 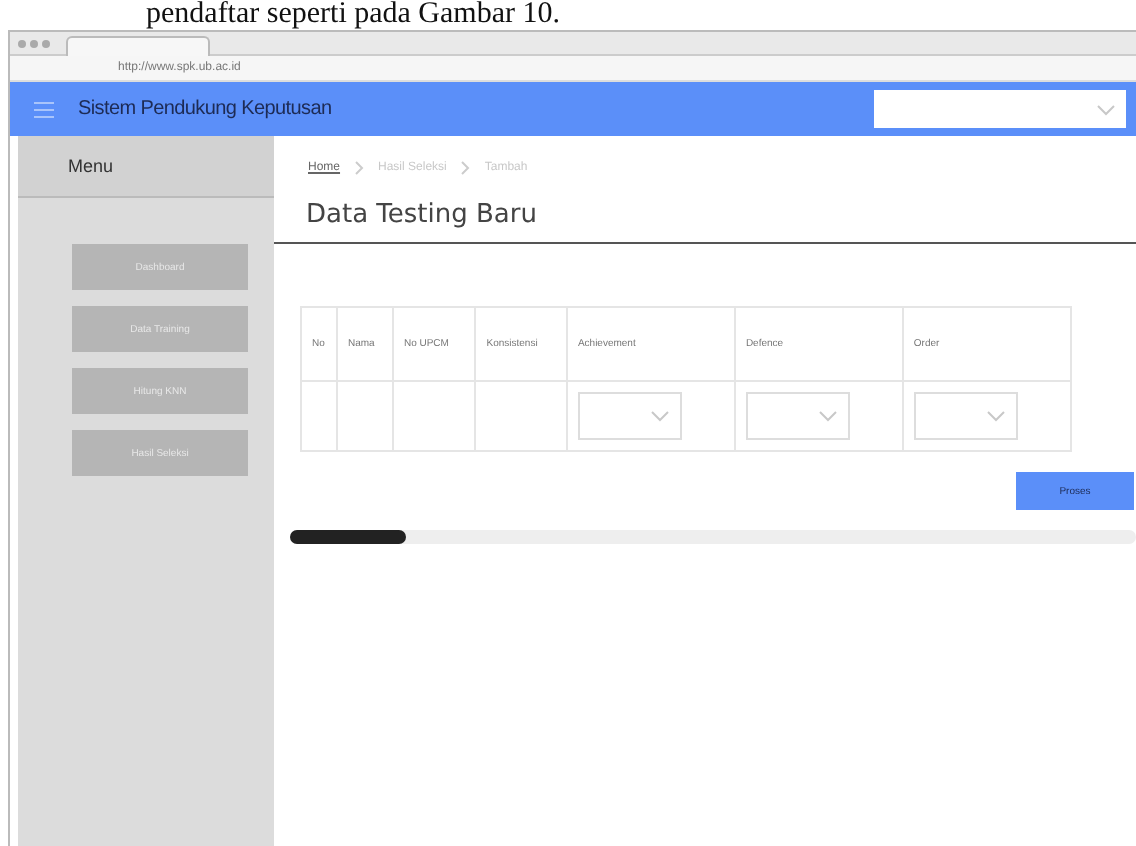 What do you see at coordinates (353, 15) in the screenshot?
I see `caption-text: pendaftar seperti pada Gambar 10.` at bounding box center [353, 15].